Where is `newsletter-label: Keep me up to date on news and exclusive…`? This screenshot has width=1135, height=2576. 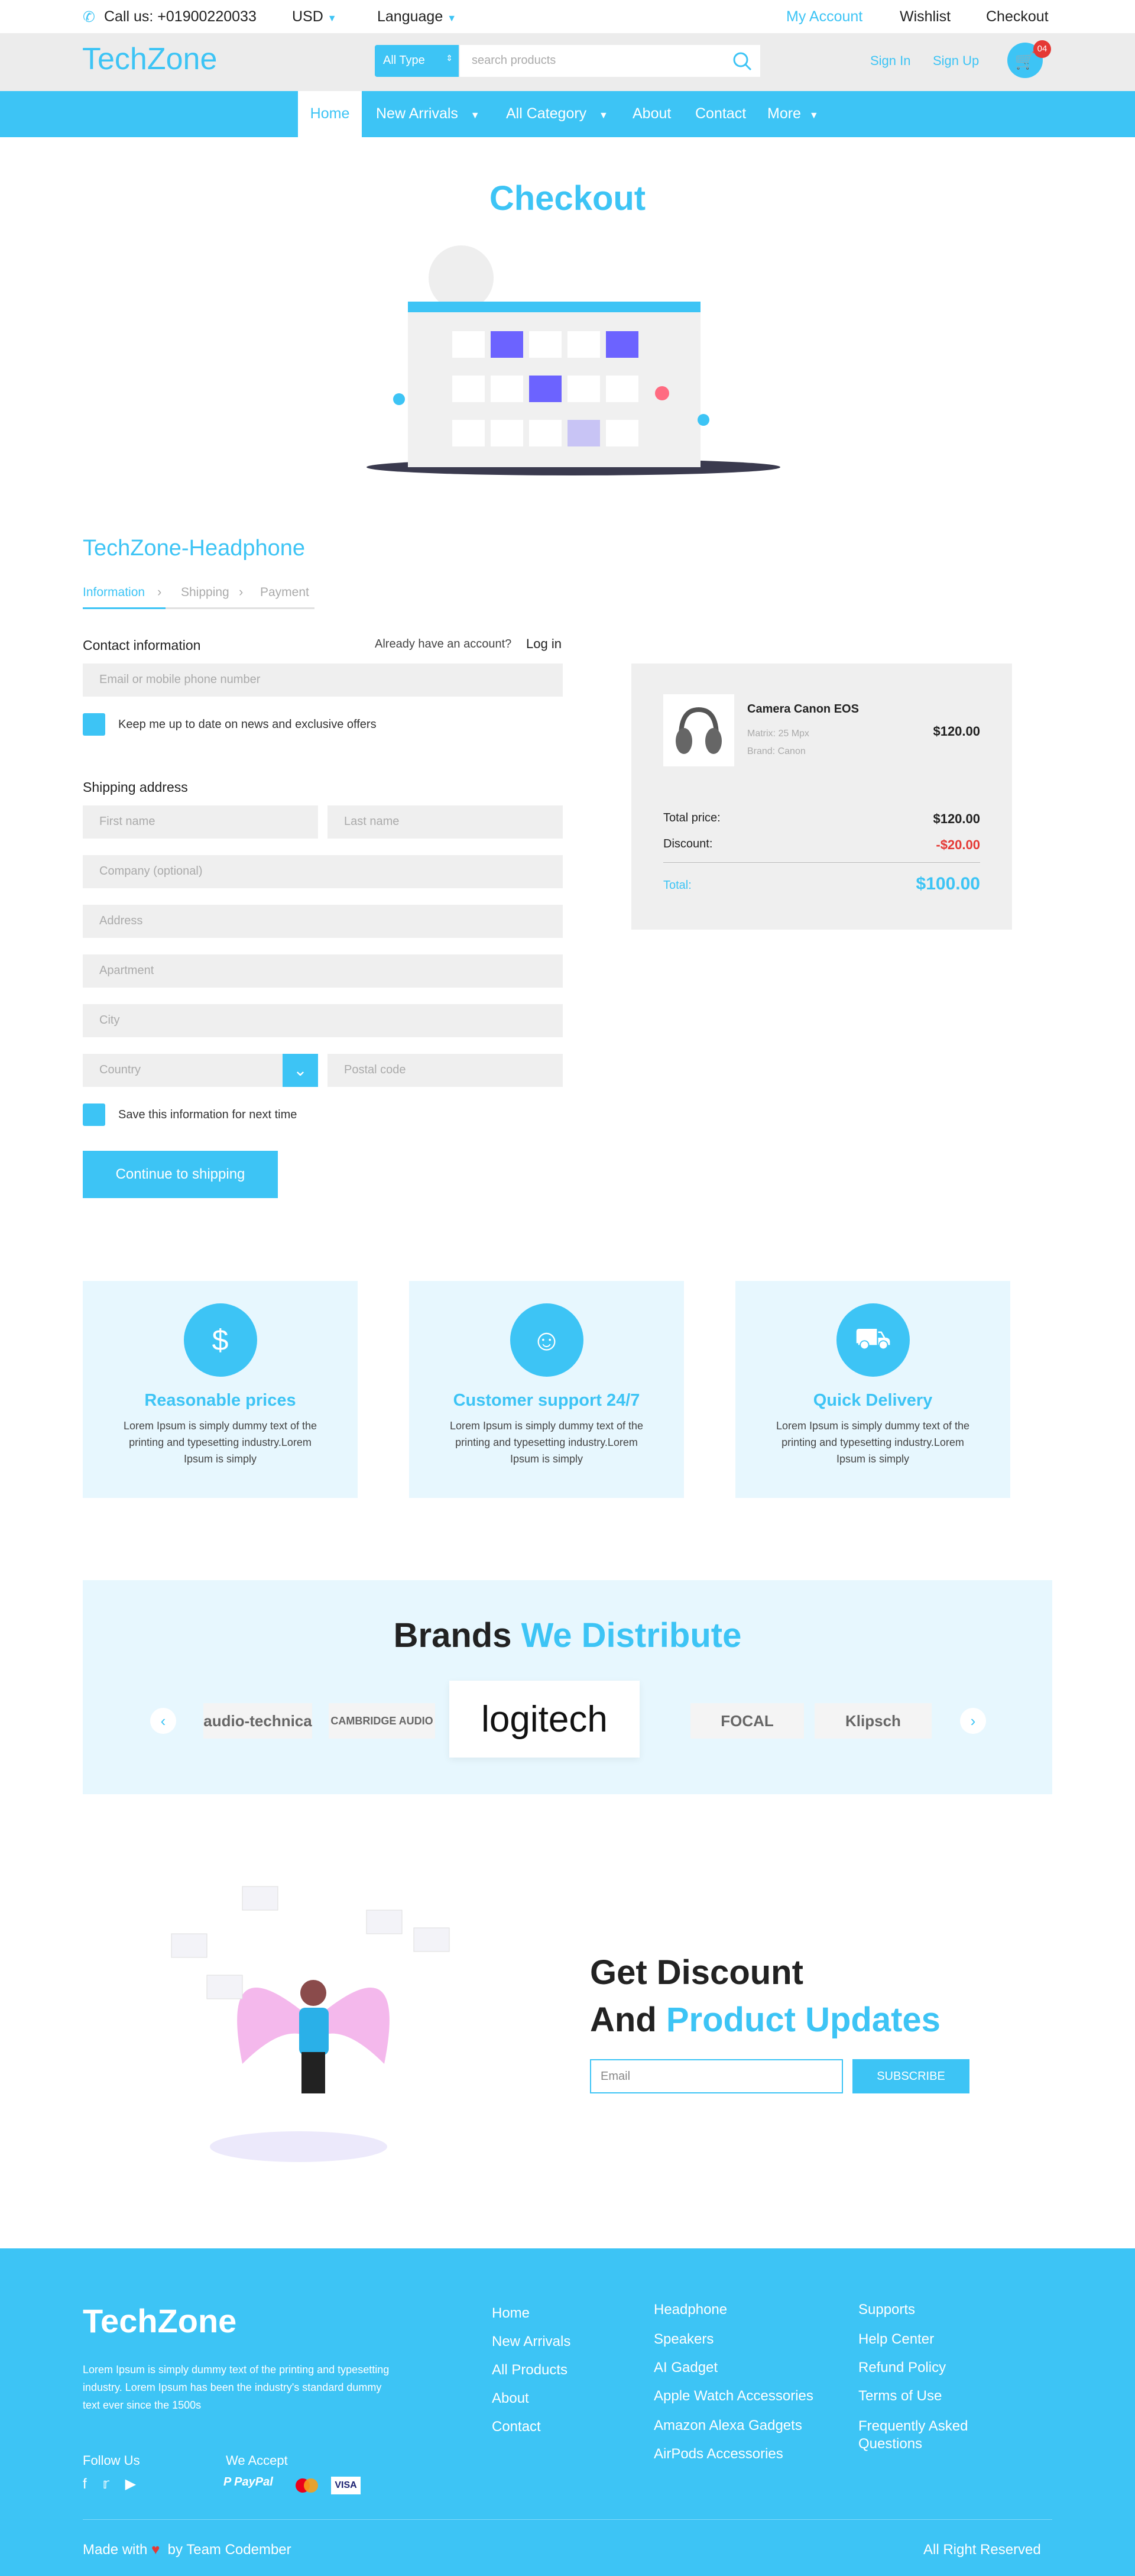 newsletter-label: Keep me up to date on news and exclusive… is located at coordinates (248, 725).